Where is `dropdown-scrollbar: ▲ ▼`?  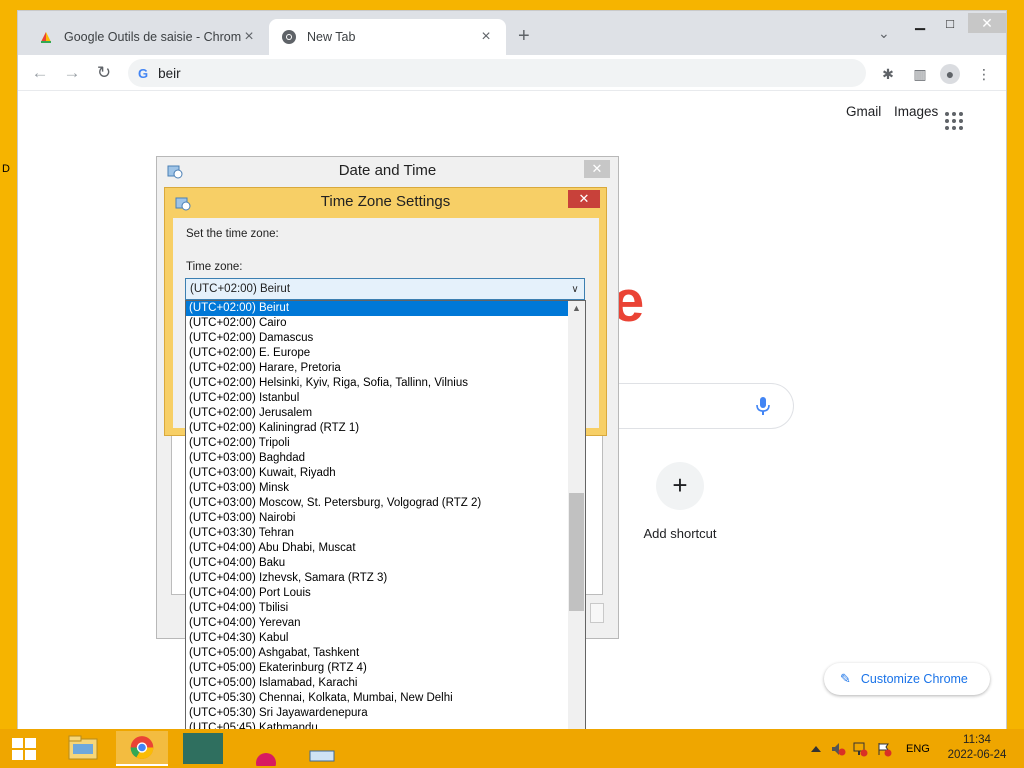 dropdown-scrollbar: ▲ ▼ is located at coordinates (576, 526).